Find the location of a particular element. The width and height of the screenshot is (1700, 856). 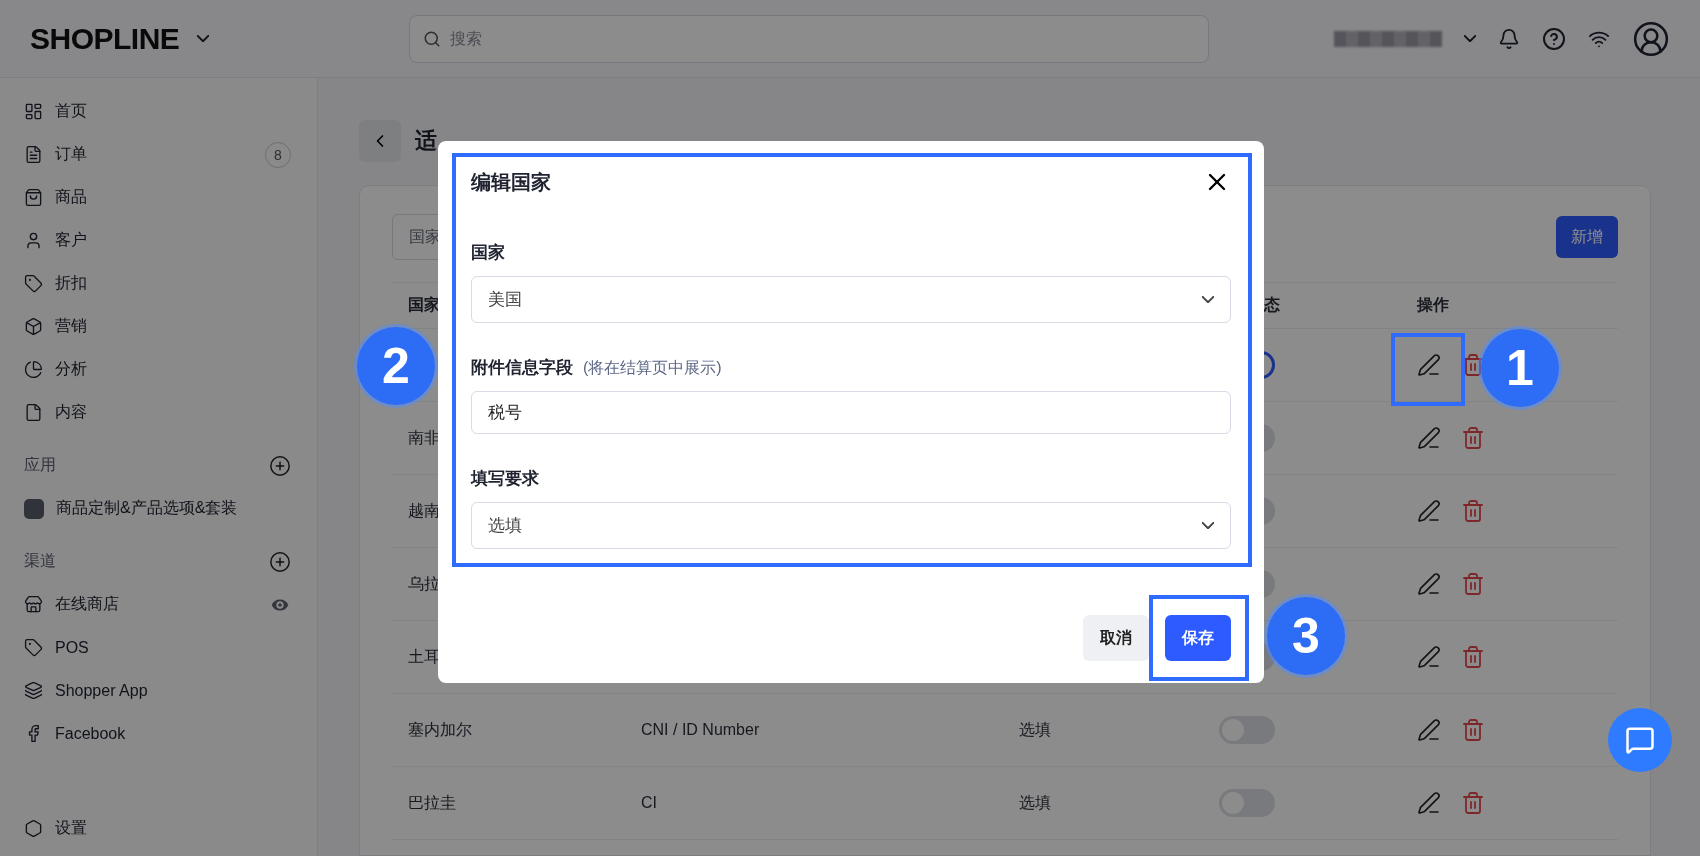

nav-item: 分析 is located at coordinates (173, 369).